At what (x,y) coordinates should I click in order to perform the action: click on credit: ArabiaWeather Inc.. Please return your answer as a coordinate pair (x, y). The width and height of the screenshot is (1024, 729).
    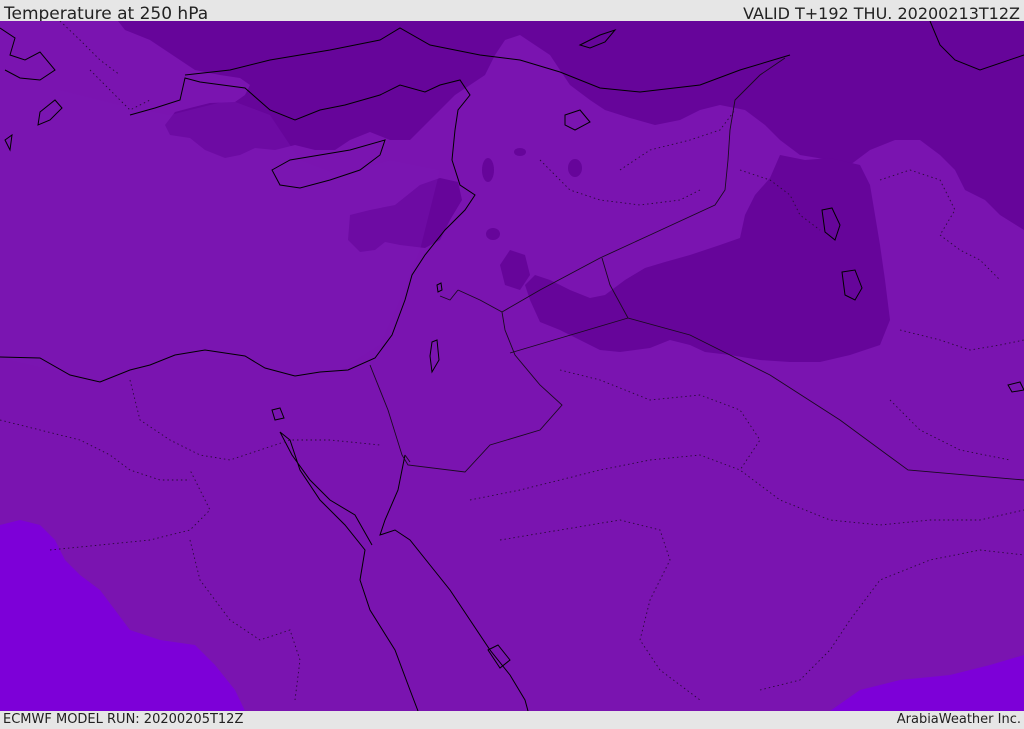
    Looking at the image, I should click on (958, 719).